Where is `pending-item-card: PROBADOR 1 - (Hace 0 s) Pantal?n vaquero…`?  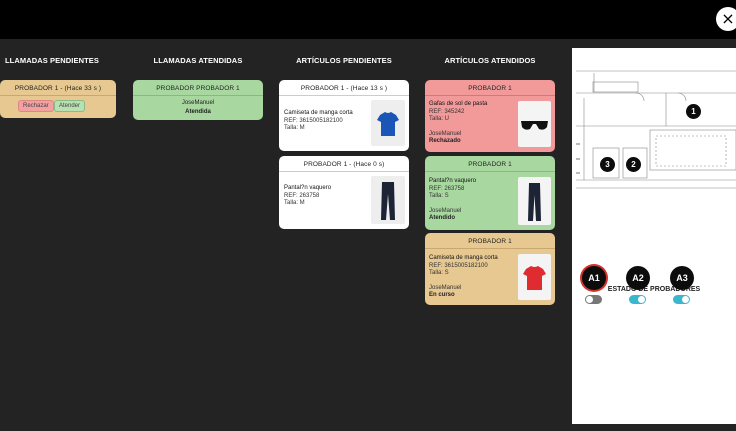
pending-item-card: PROBADOR 1 - (Hace 0 s) Pantal?n vaquero… is located at coordinates (344, 192).